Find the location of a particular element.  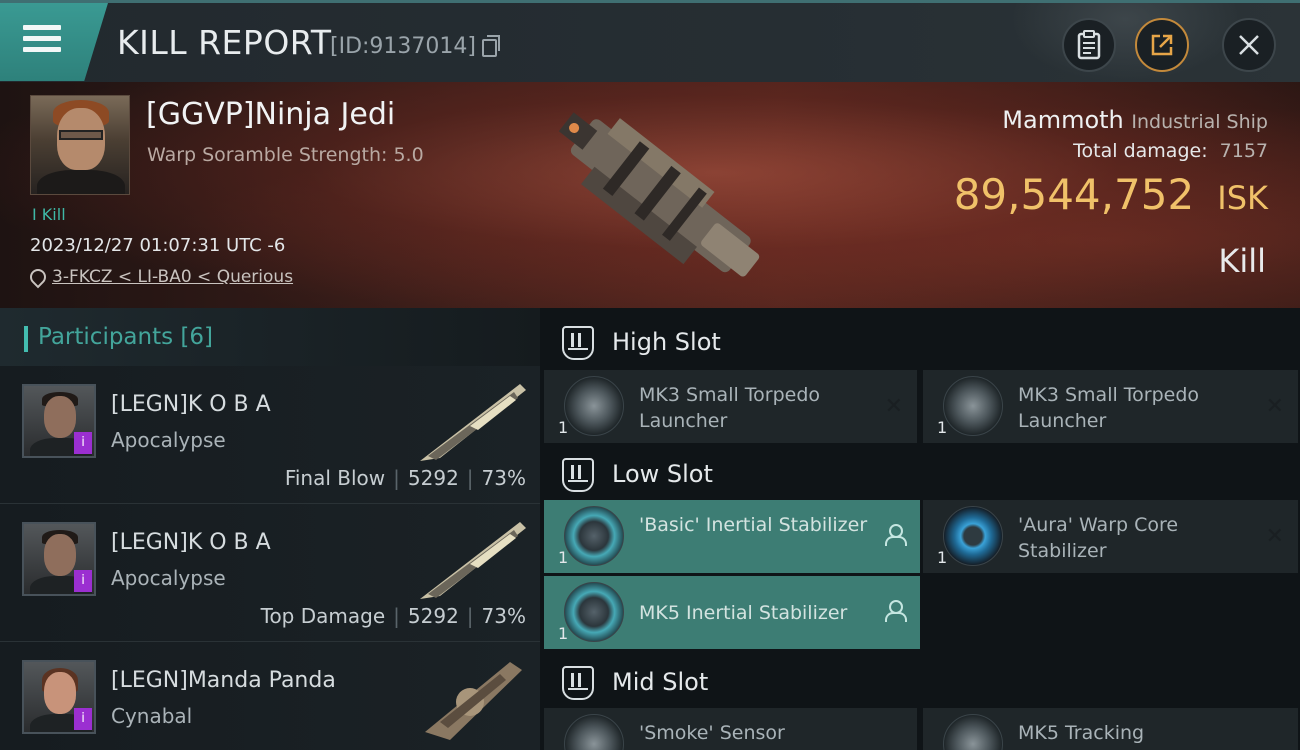

kill-tag: I Kill is located at coordinates (49, 214).